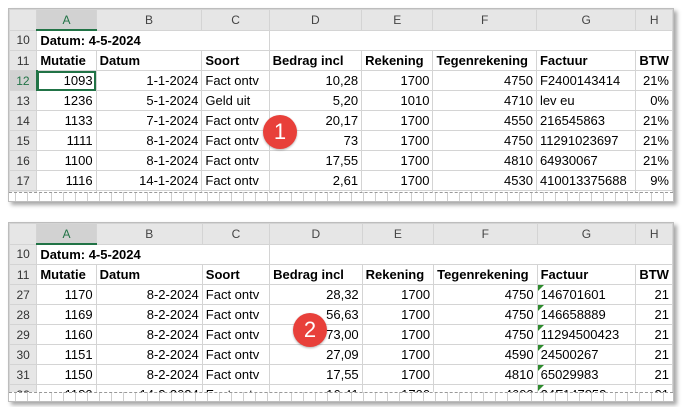  What do you see at coordinates (586, 274) in the screenshot?
I see `header-cell-factuur: Factuur` at bounding box center [586, 274].